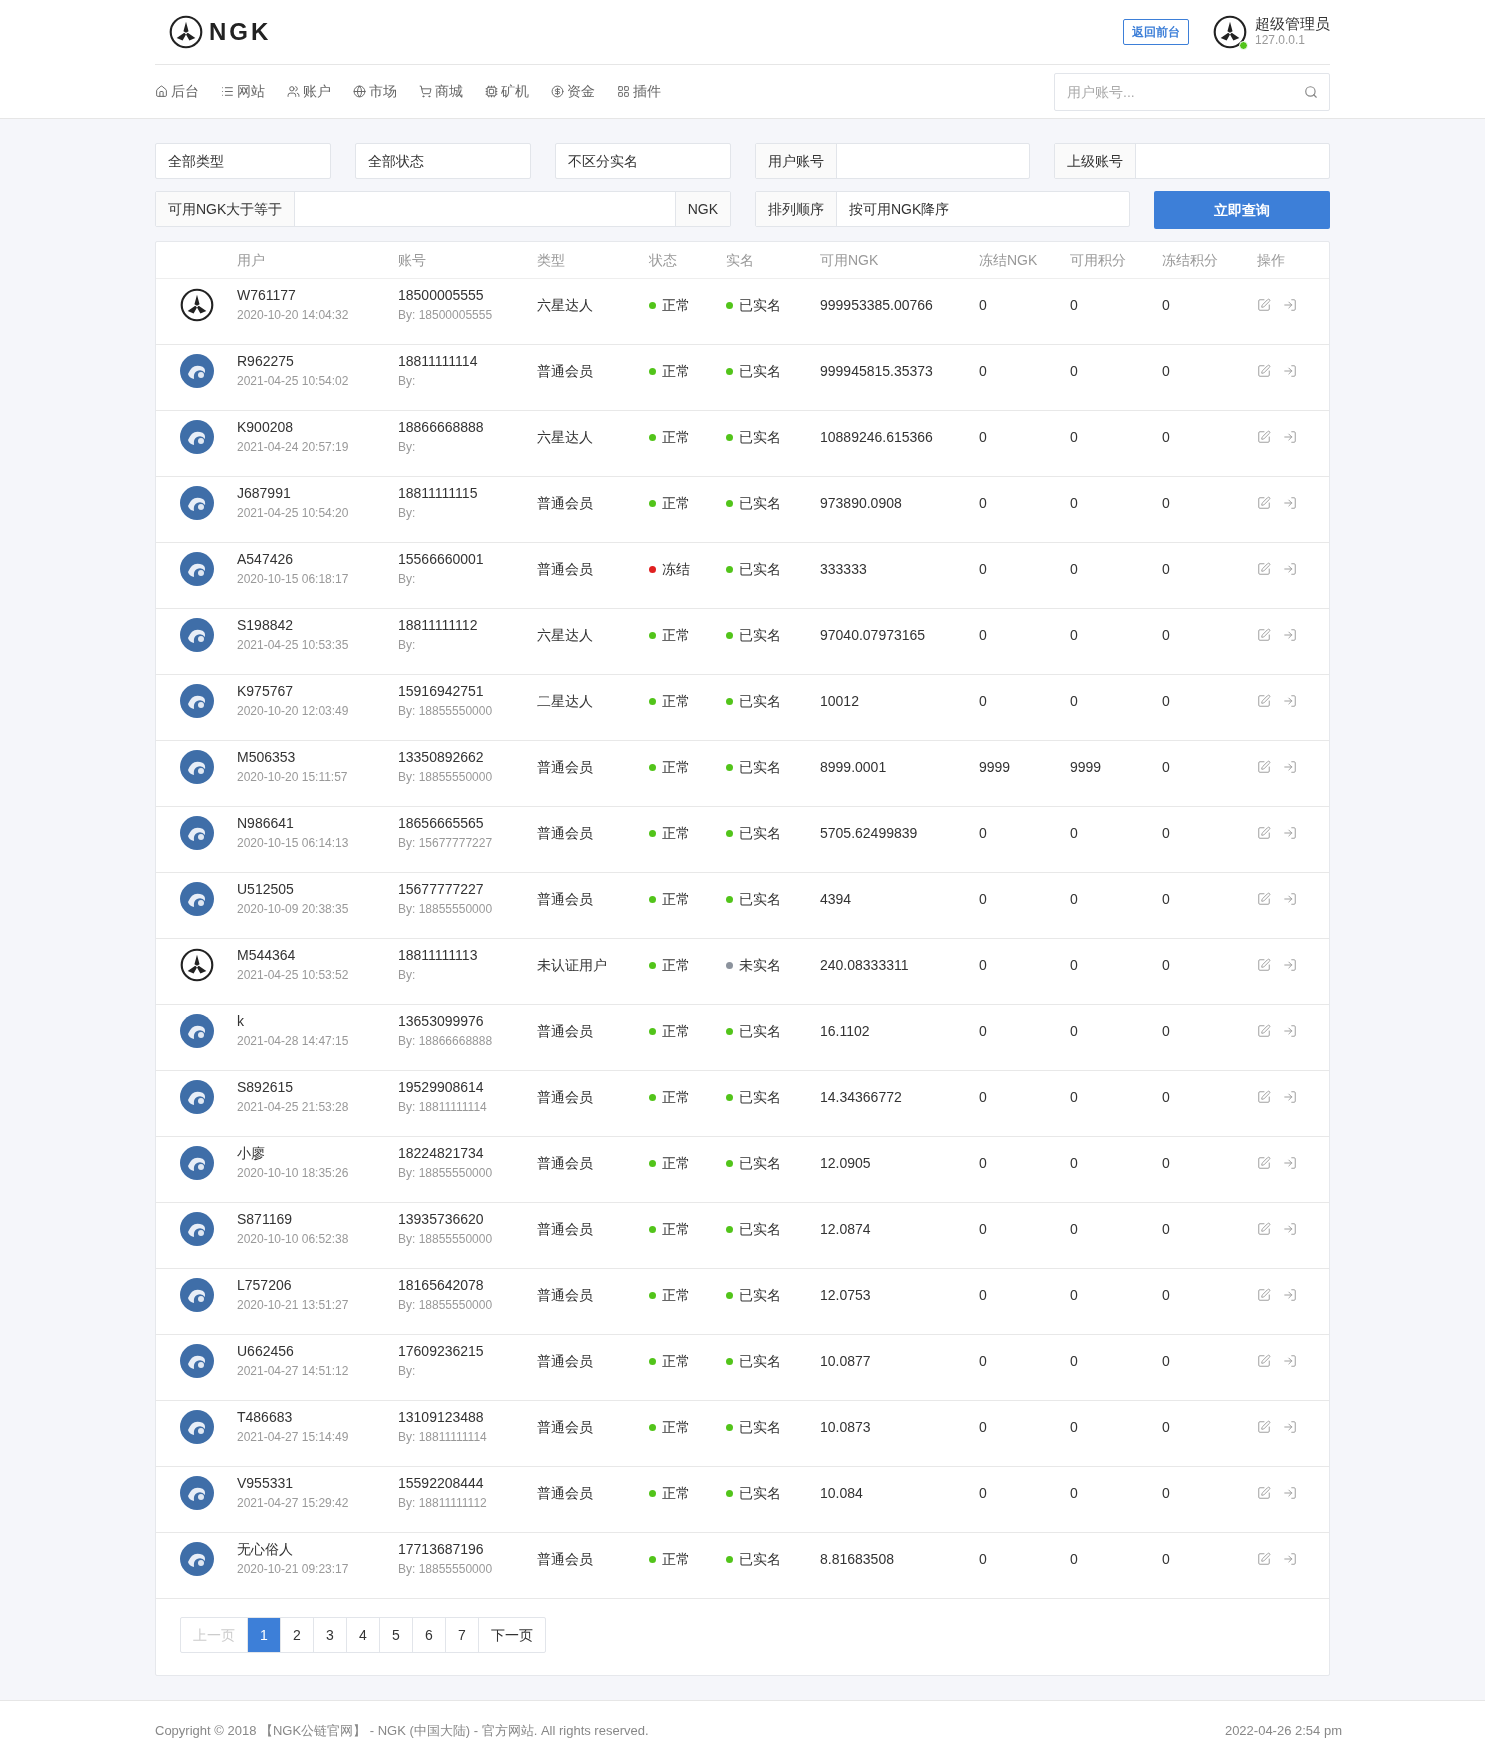 The image size is (1485, 1758). Describe the element at coordinates (441, 1022) in the screenshot. I see `account-number: 13653099976` at that location.